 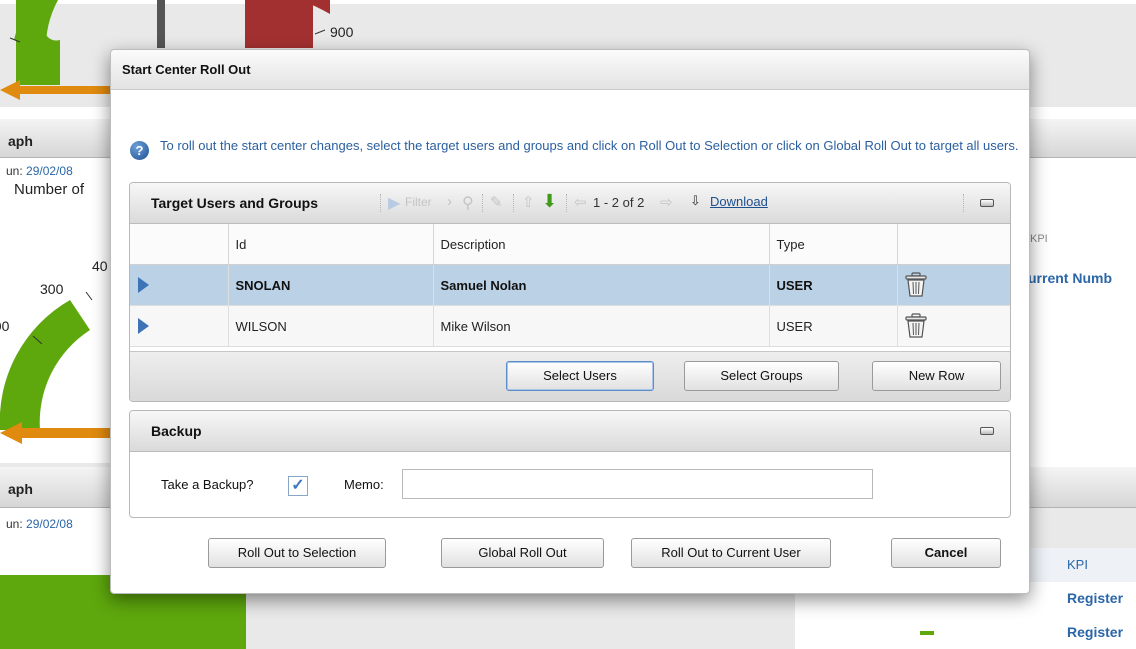 I want to click on table-row: SNOLAN Samuel Nolan USER, so click(x=570, y=285).